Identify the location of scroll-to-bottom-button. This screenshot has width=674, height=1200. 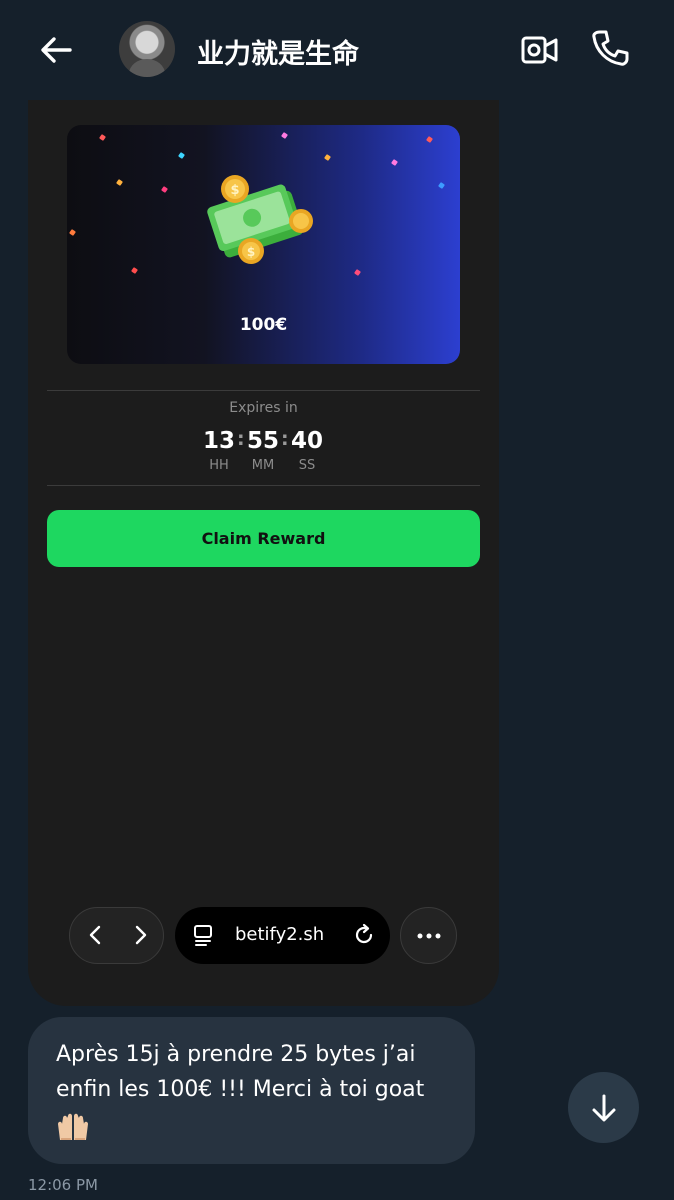
(603, 1107).